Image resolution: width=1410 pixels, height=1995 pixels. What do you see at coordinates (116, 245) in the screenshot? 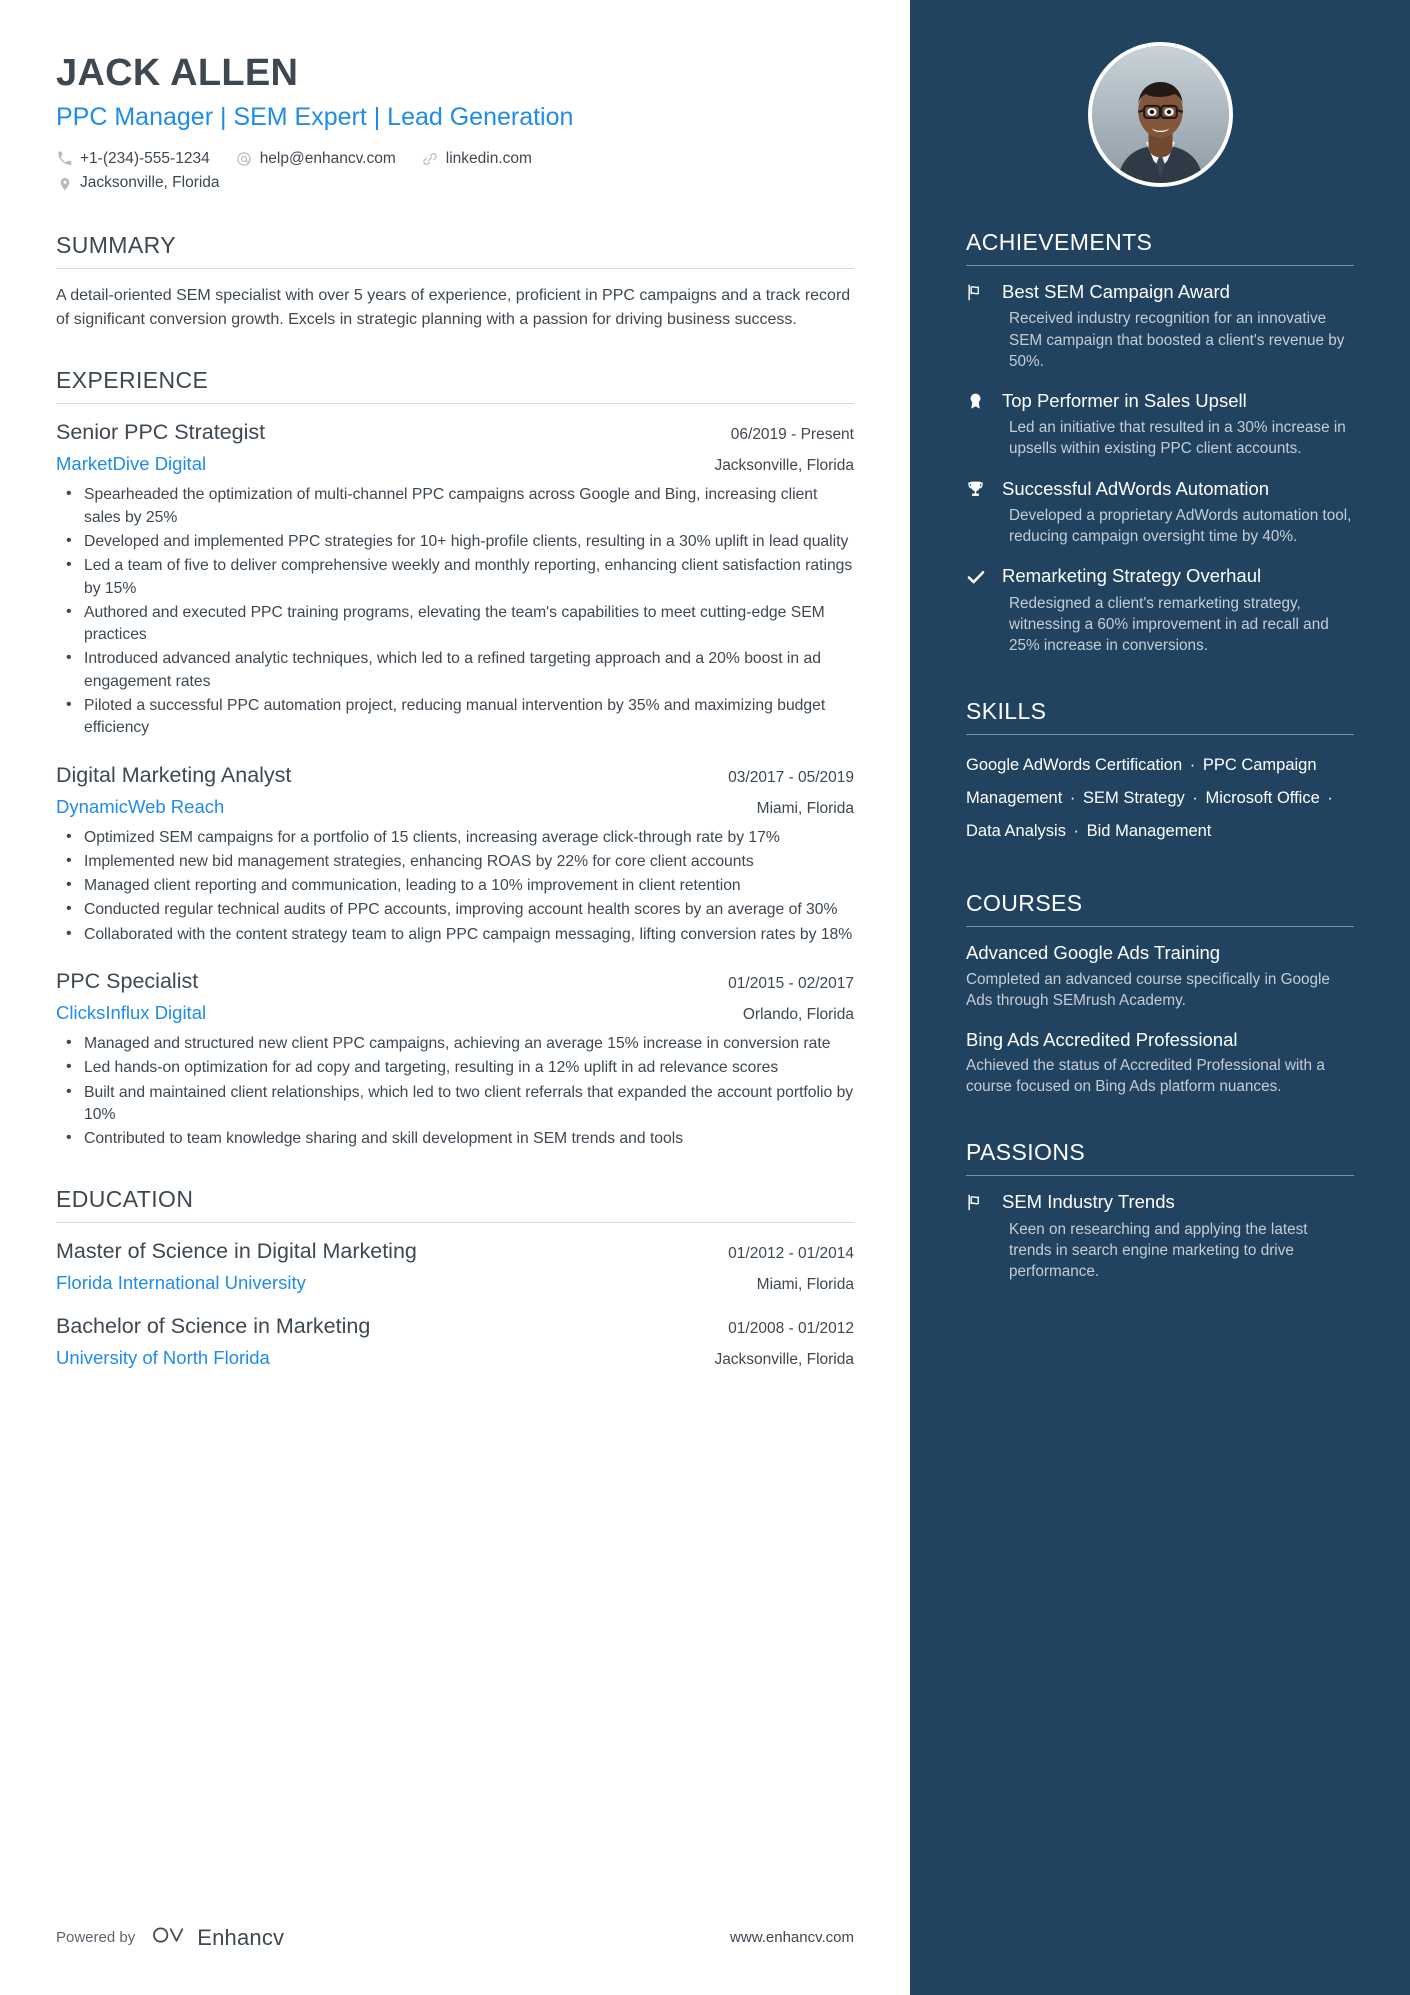
I see `summary-heading: SUMMARY` at bounding box center [116, 245].